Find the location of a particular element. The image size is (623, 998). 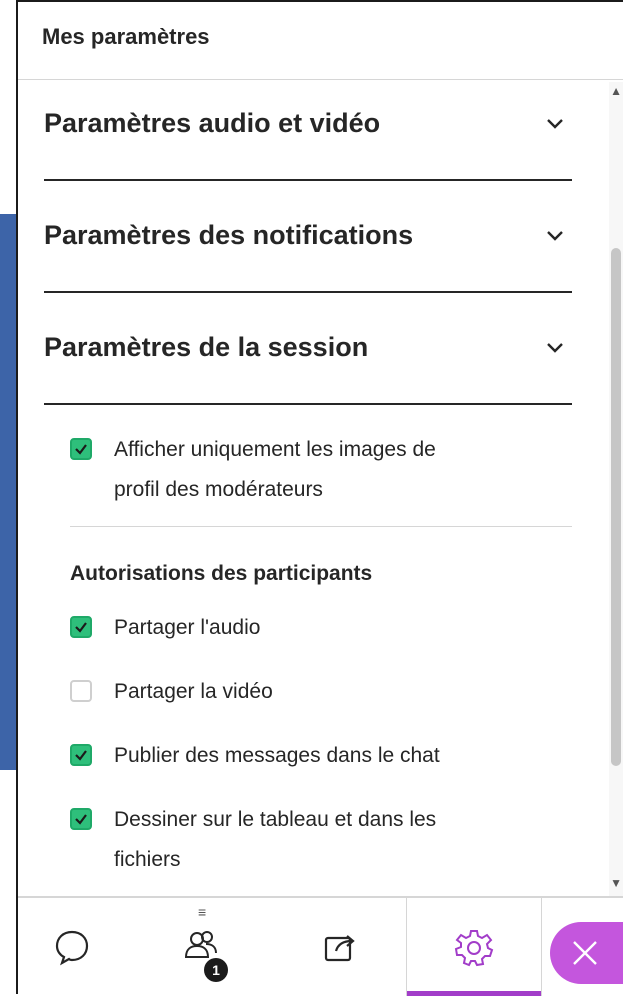

draw-whiteboard-label: Dessiner sur le tableau et dans les is located at coordinates (275, 819).